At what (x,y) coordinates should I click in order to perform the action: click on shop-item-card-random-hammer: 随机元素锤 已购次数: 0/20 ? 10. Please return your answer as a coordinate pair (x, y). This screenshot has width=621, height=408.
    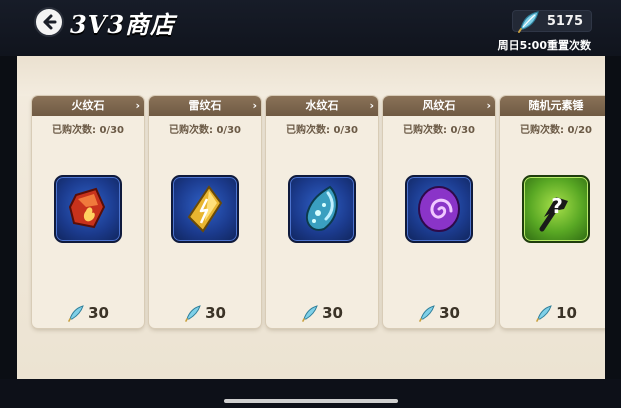
    Looking at the image, I should click on (552, 212).